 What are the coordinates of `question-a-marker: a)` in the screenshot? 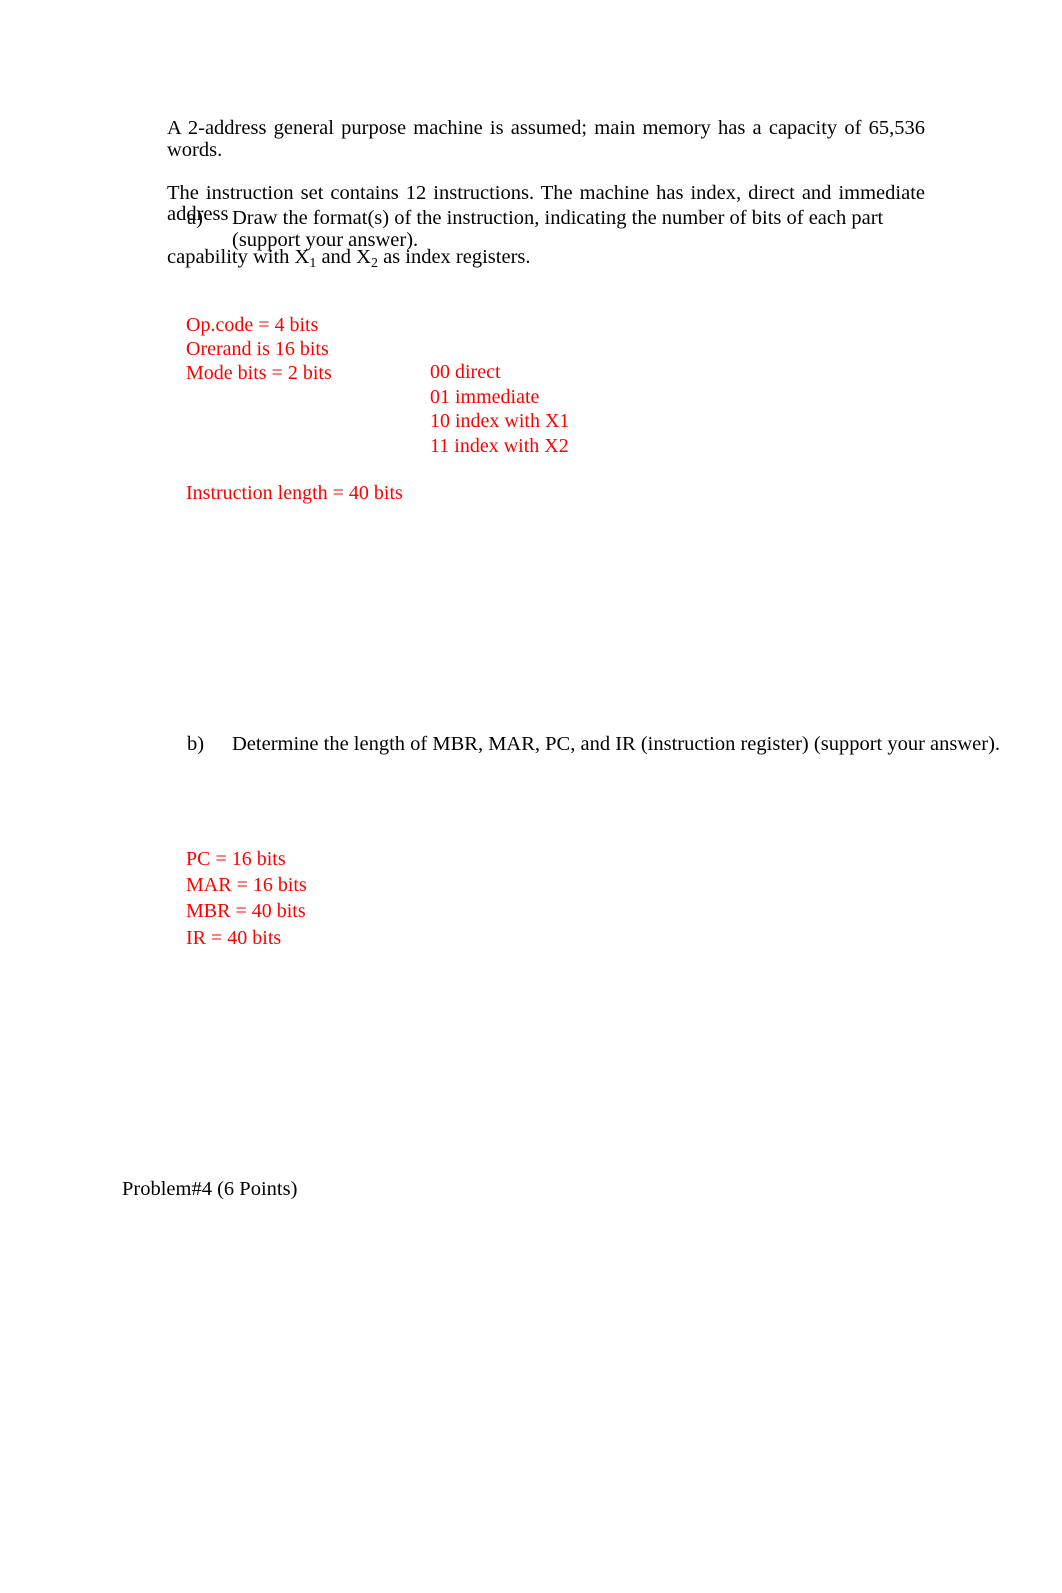 It's located at (195, 218).